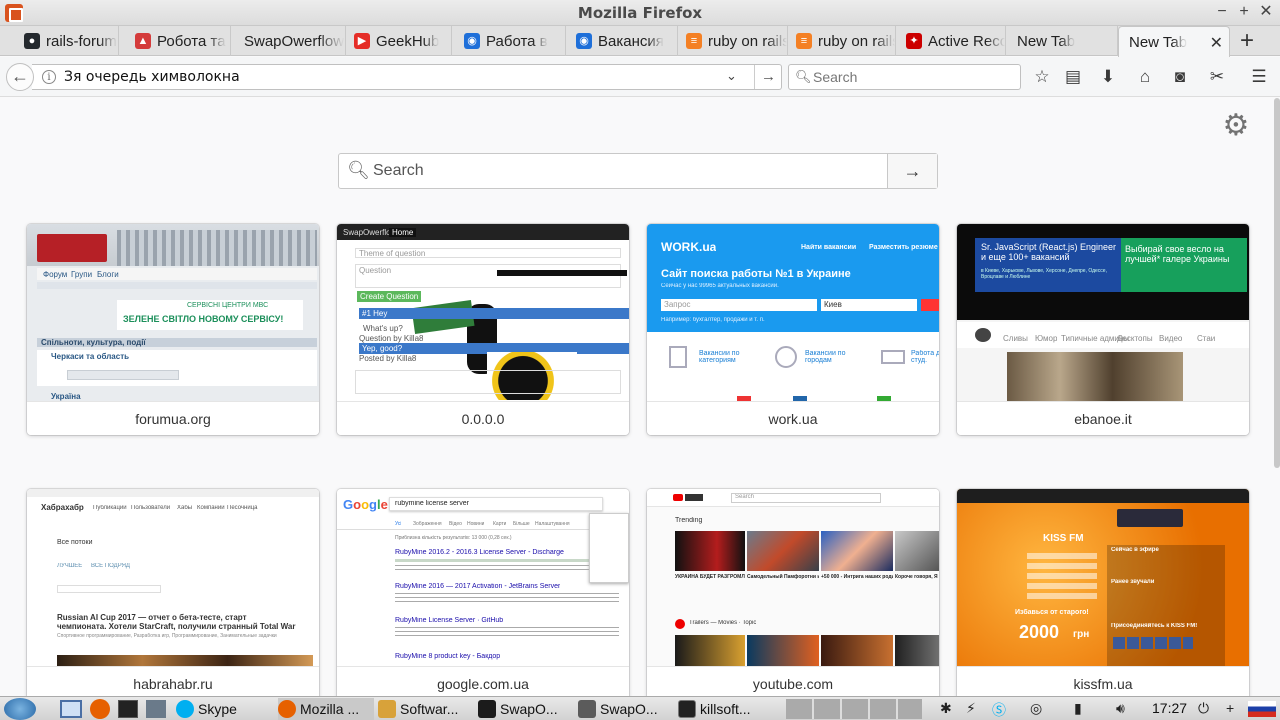  Describe the element at coordinates (1063, 41) in the screenshot. I see `tab-new-tab: New Tab` at that location.